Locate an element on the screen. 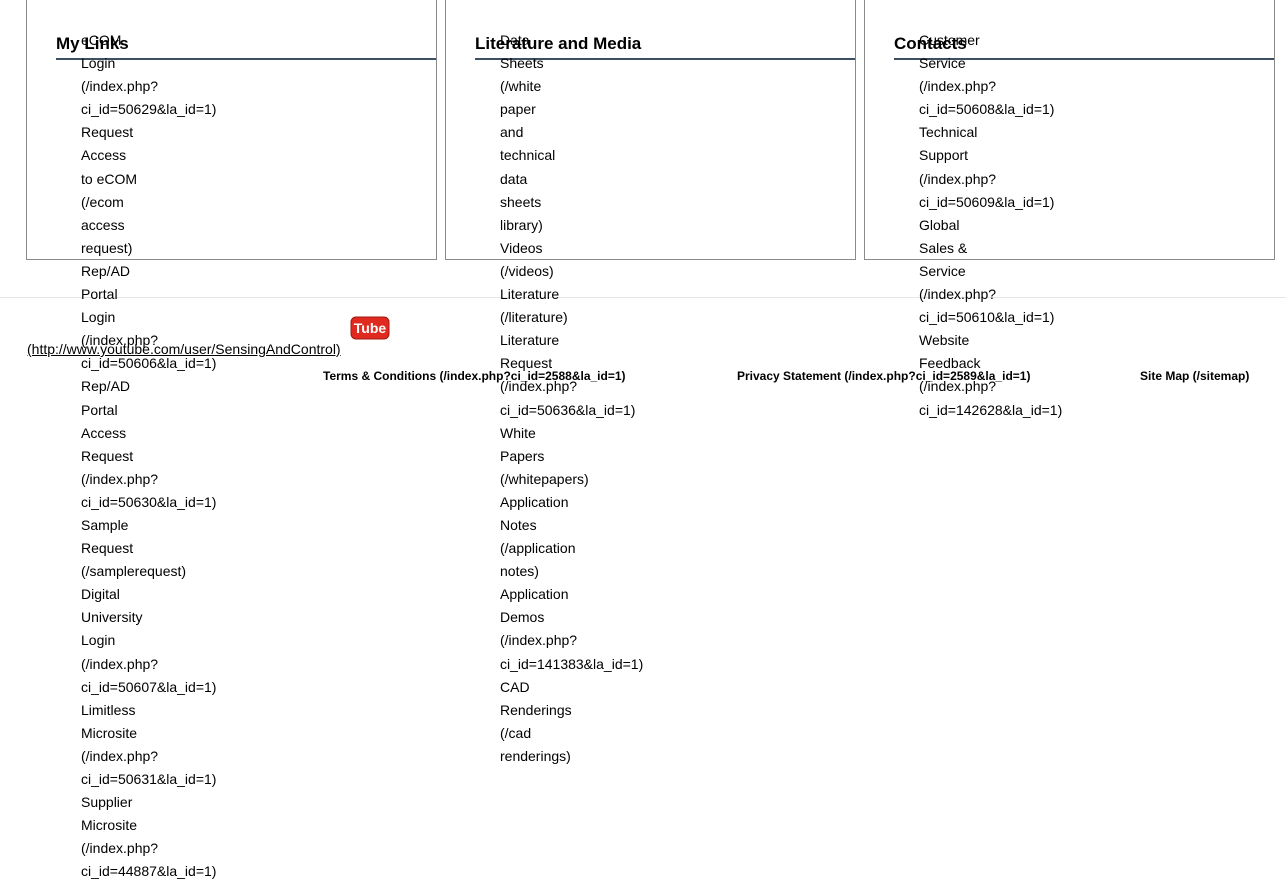 Image resolution: width=1286 pixels, height=883 pixels. list-item: CAD Renderings (/cad renderings) is located at coordinates (536, 722).